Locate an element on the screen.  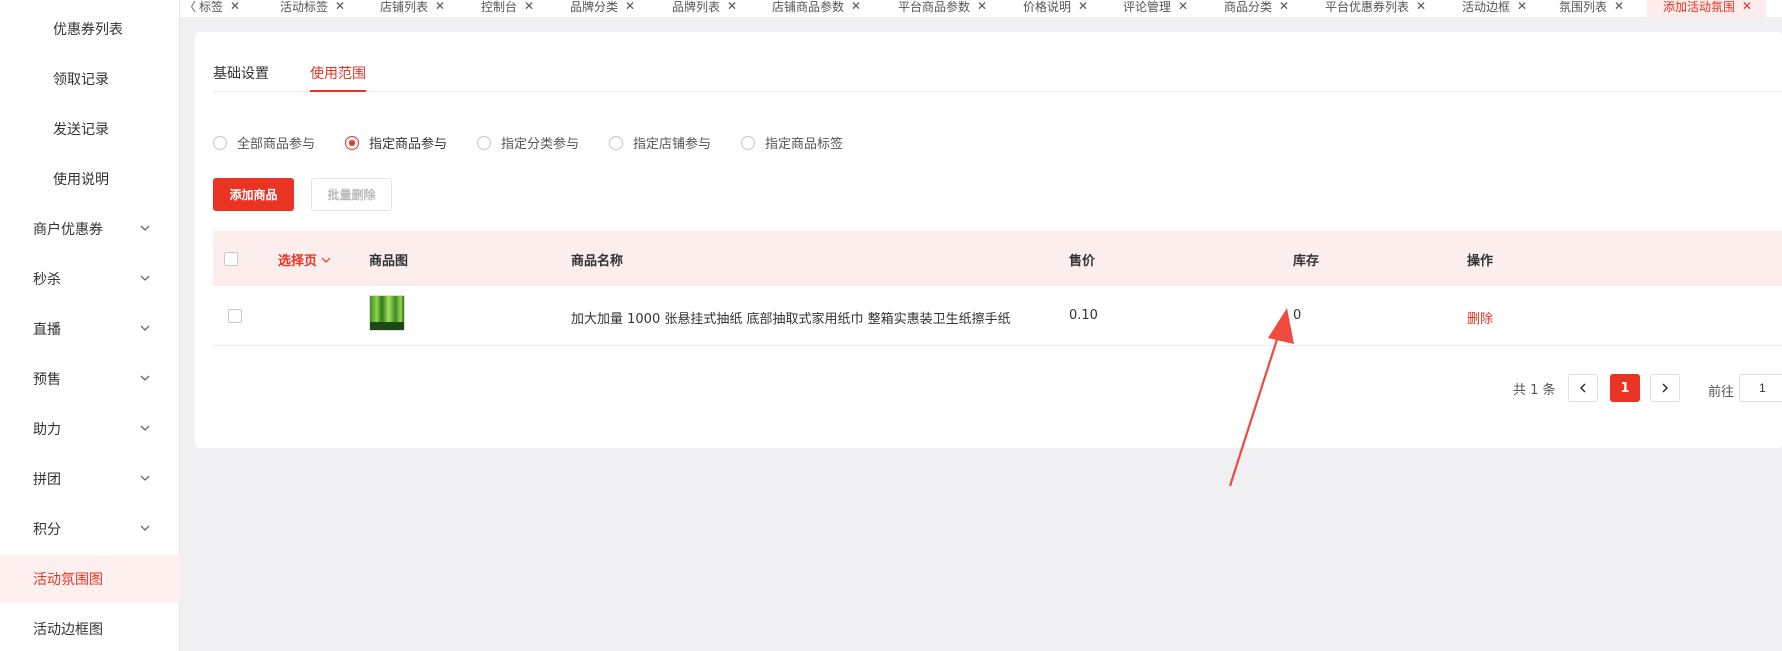
batch-delete-button: 批量删除 is located at coordinates (351, 194).